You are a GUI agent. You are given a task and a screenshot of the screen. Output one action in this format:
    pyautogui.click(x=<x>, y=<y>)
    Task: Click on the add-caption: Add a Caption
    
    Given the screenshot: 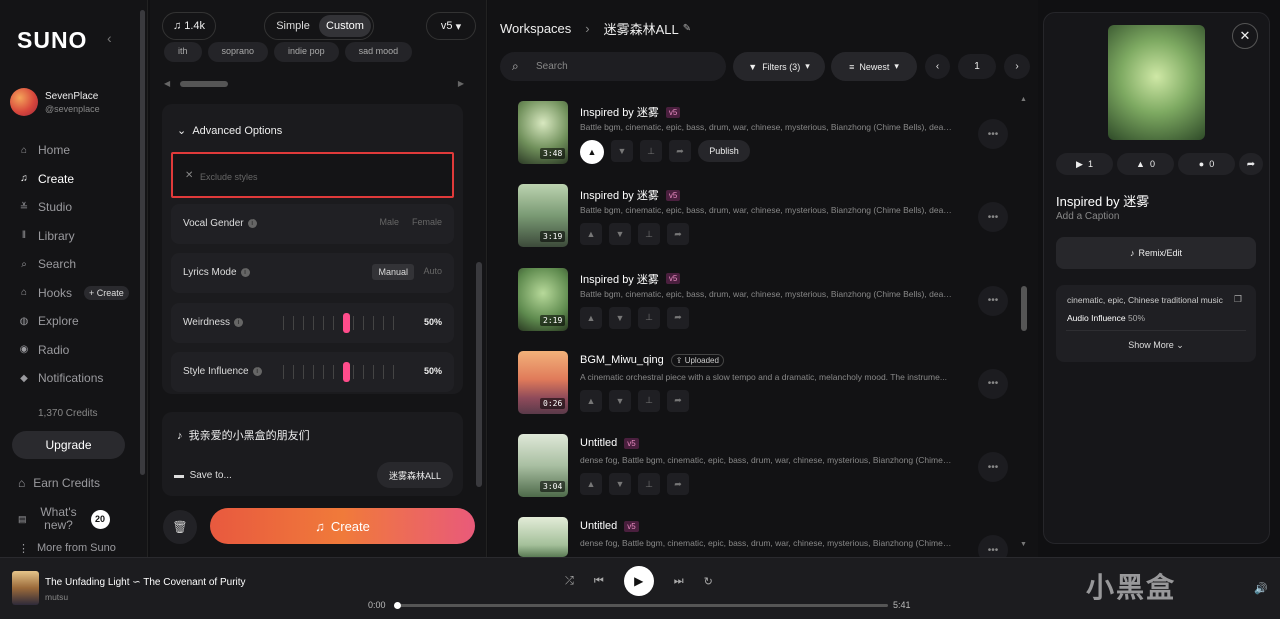 What is the action you would take?
    pyautogui.click(x=1087, y=216)
    